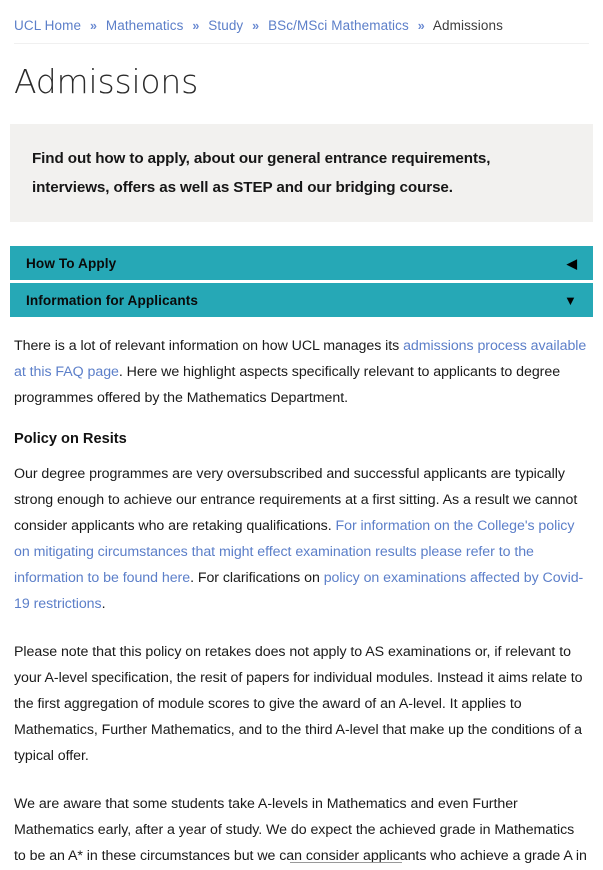 This screenshot has height=870, width=603. What do you see at coordinates (225, 25) in the screenshot?
I see `breadcrumb-item-study: Study` at bounding box center [225, 25].